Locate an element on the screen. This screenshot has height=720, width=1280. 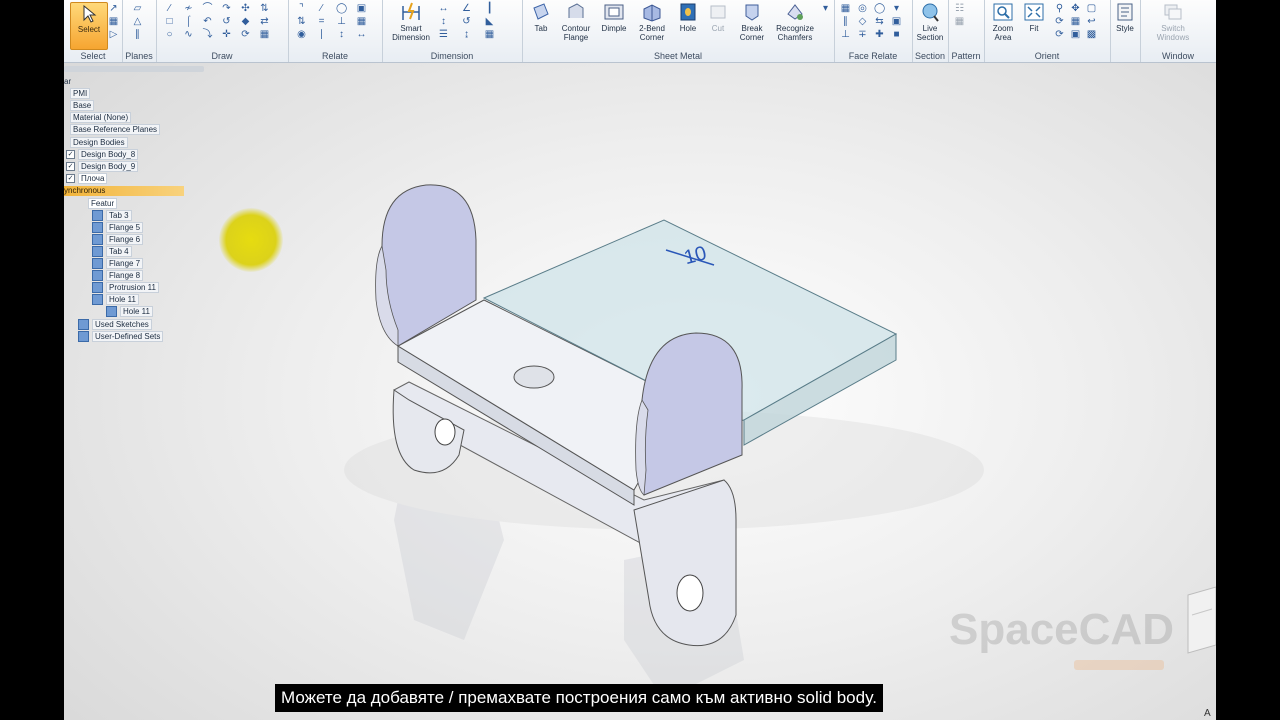
spacecad-watermark: SpaceCAD is located at coordinates (1061, 629).